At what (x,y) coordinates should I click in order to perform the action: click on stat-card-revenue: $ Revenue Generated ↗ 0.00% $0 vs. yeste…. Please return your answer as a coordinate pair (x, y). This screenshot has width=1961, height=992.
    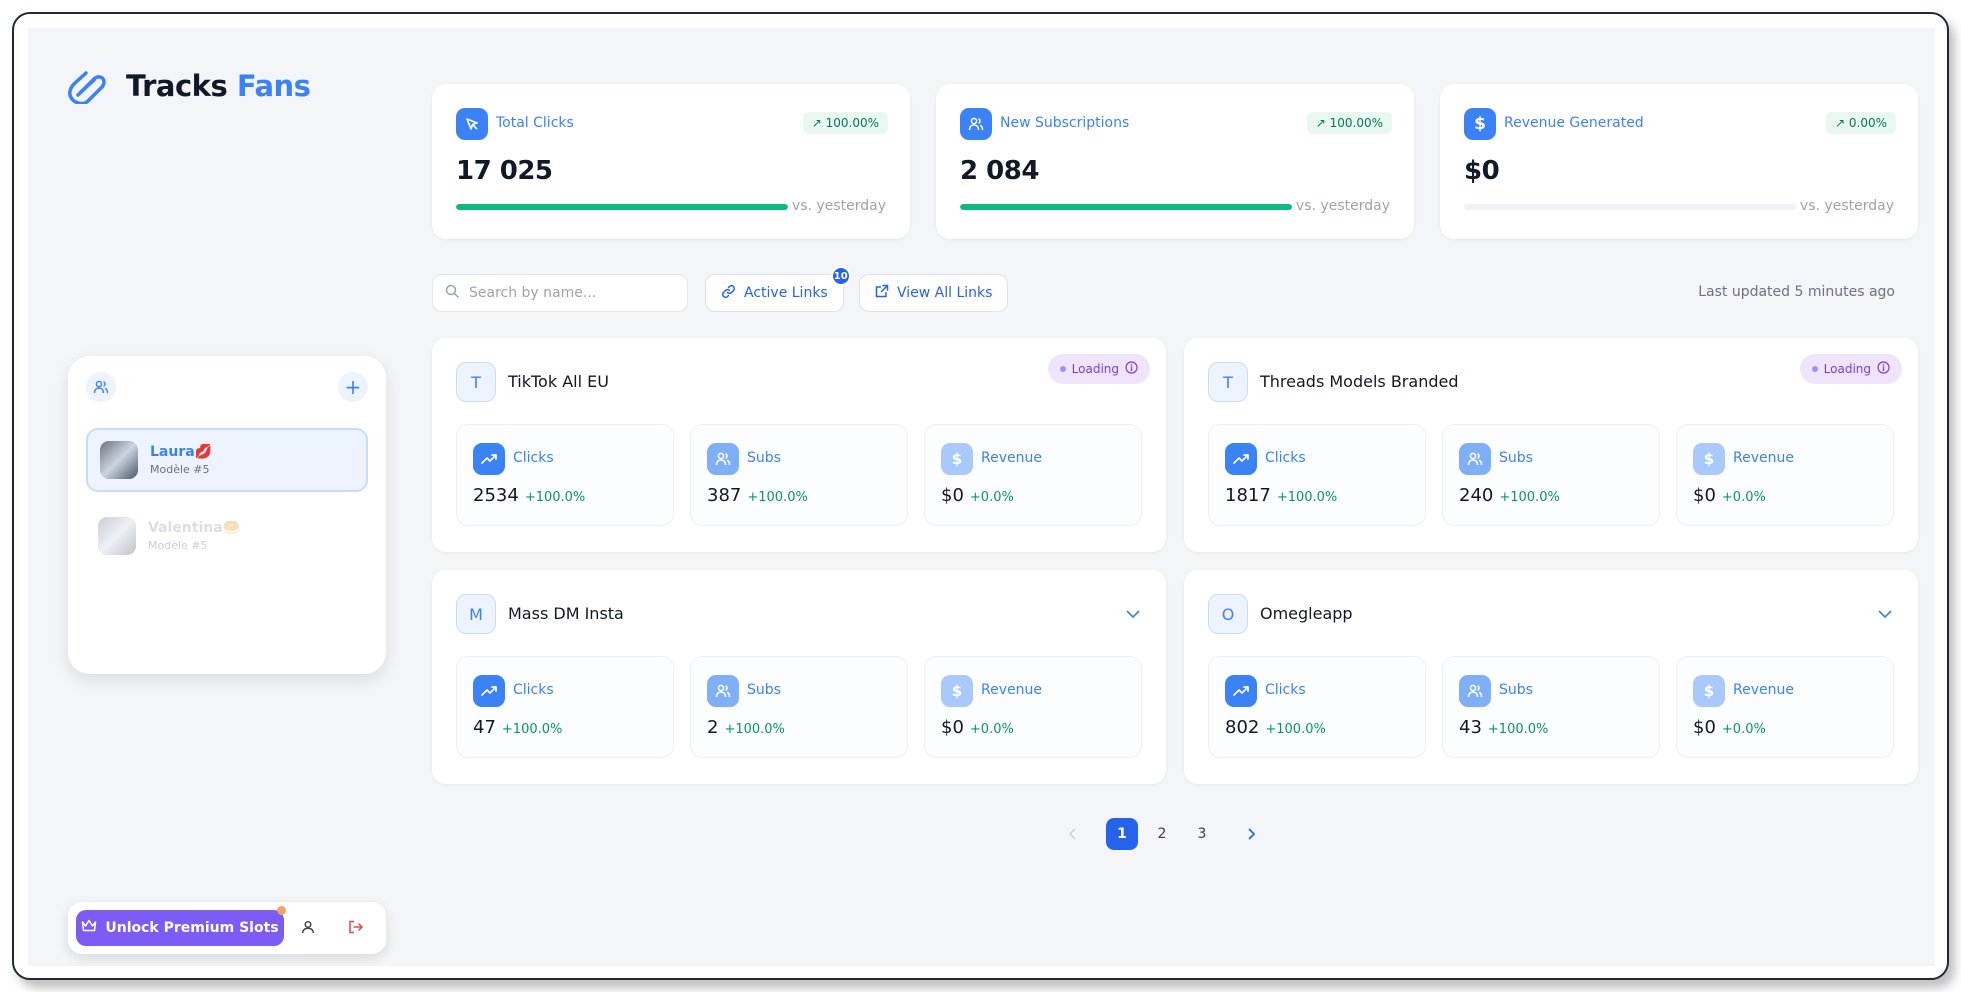
    Looking at the image, I should click on (1679, 161).